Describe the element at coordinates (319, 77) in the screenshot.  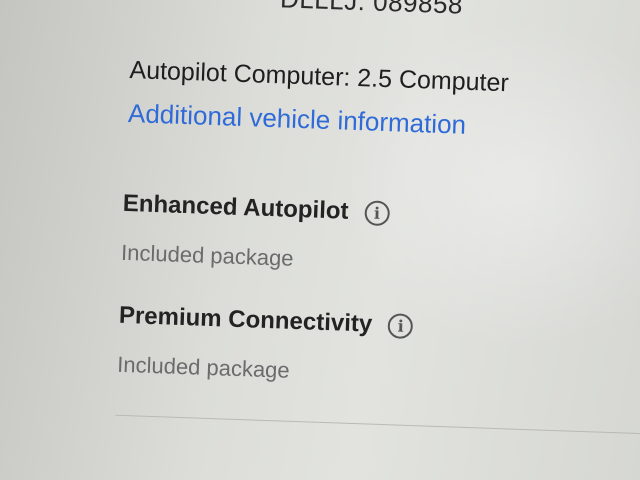
I see `autopilot-computer-label: Autopilot Computer: 2.5 Computer` at that location.